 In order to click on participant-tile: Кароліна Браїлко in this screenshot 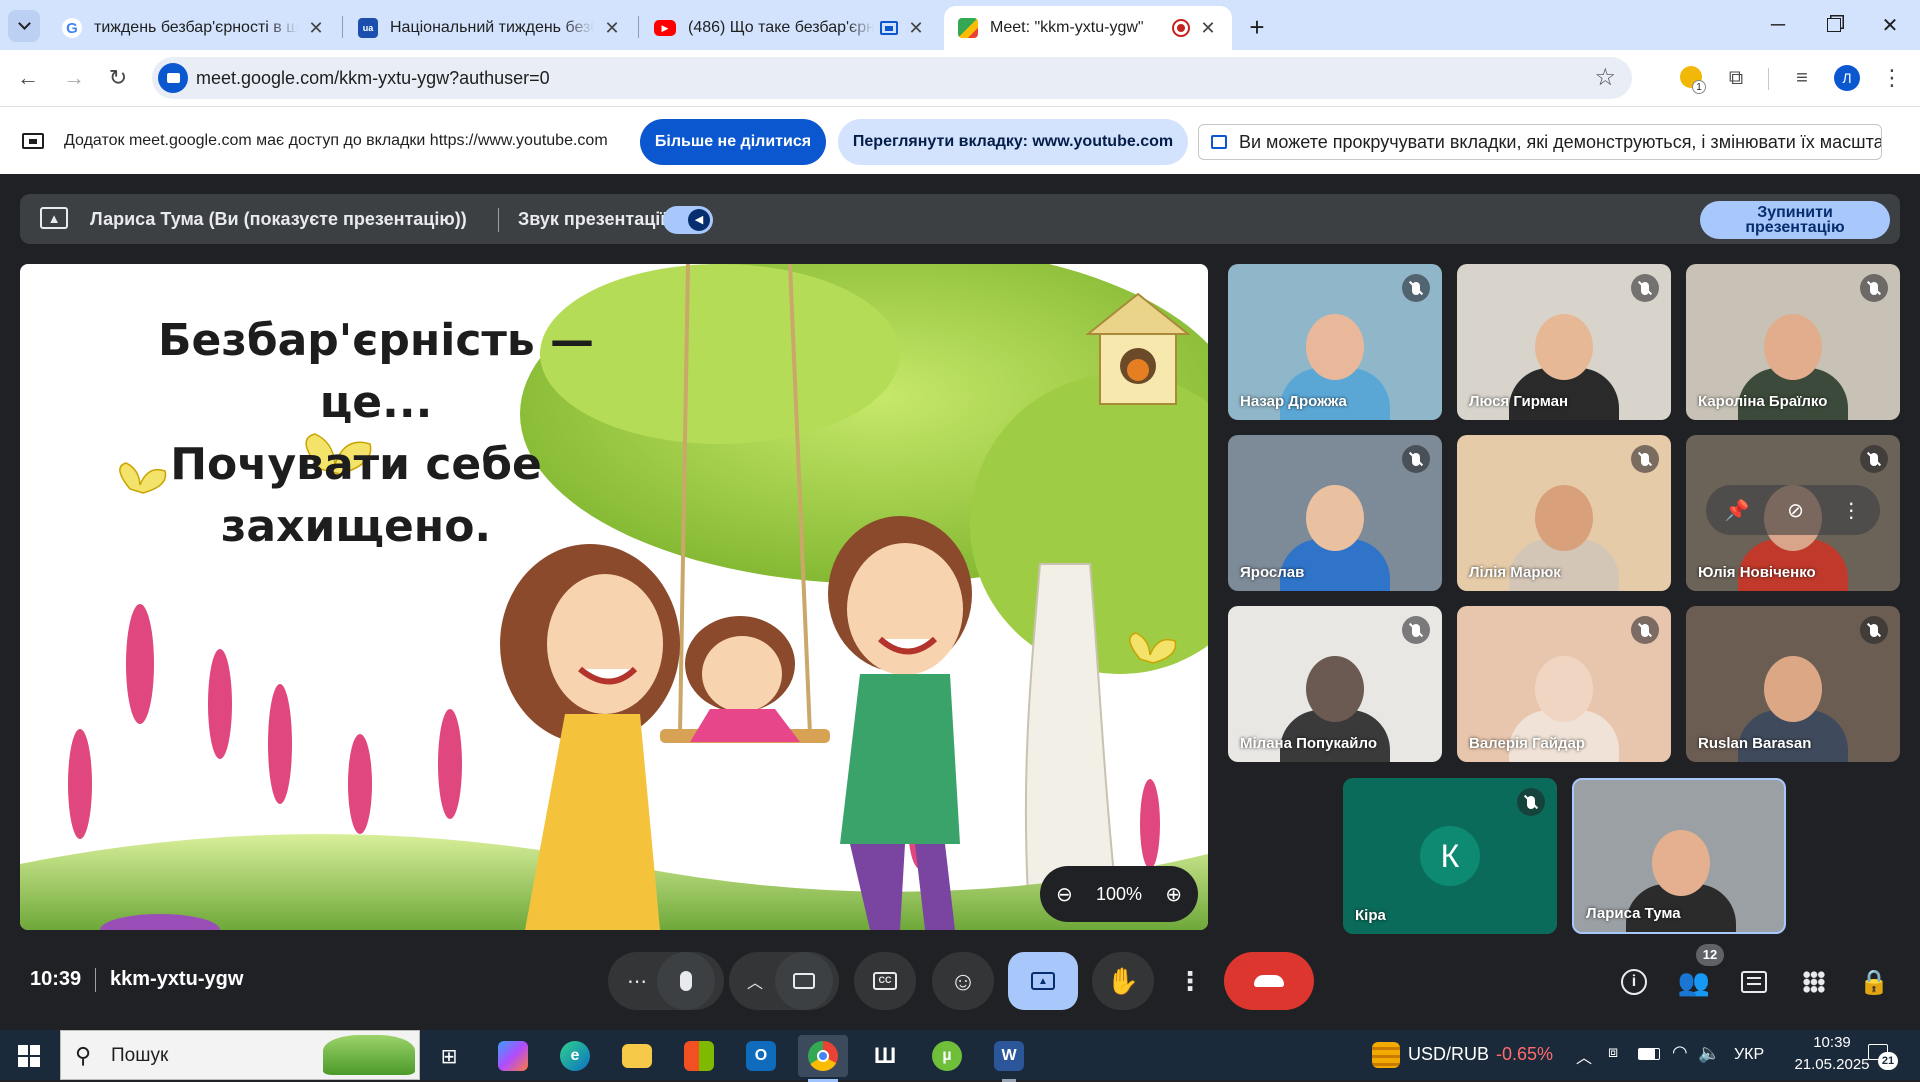, I will do `click(1793, 342)`.